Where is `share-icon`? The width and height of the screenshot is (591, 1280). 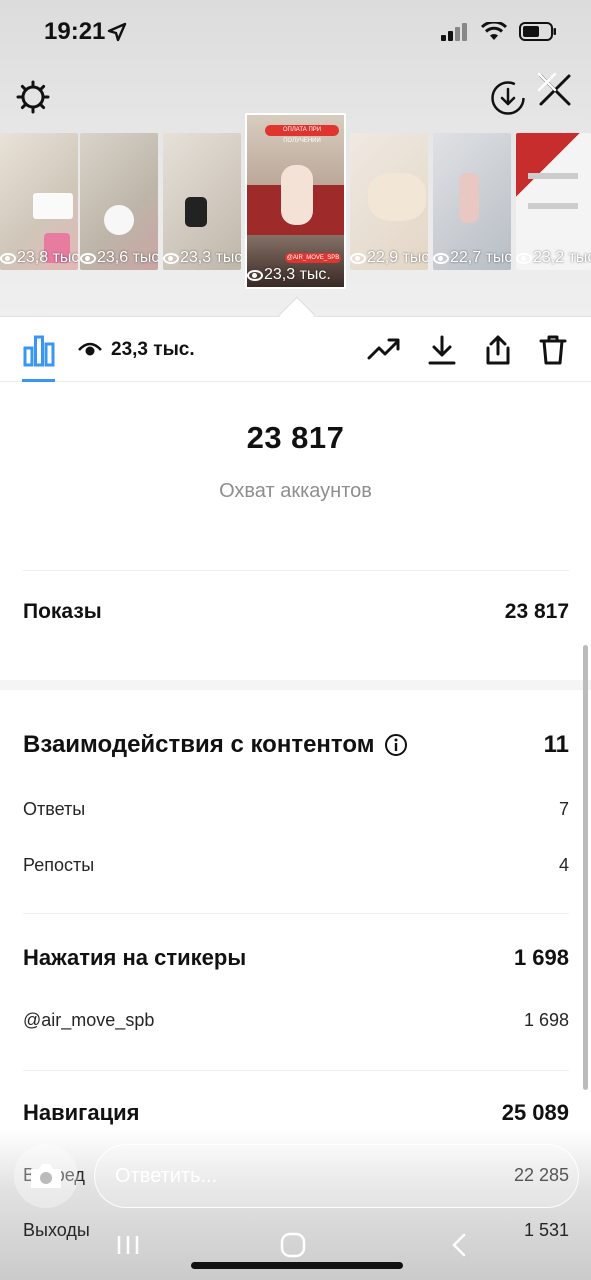
share-icon is located at coordinates (498, 350).